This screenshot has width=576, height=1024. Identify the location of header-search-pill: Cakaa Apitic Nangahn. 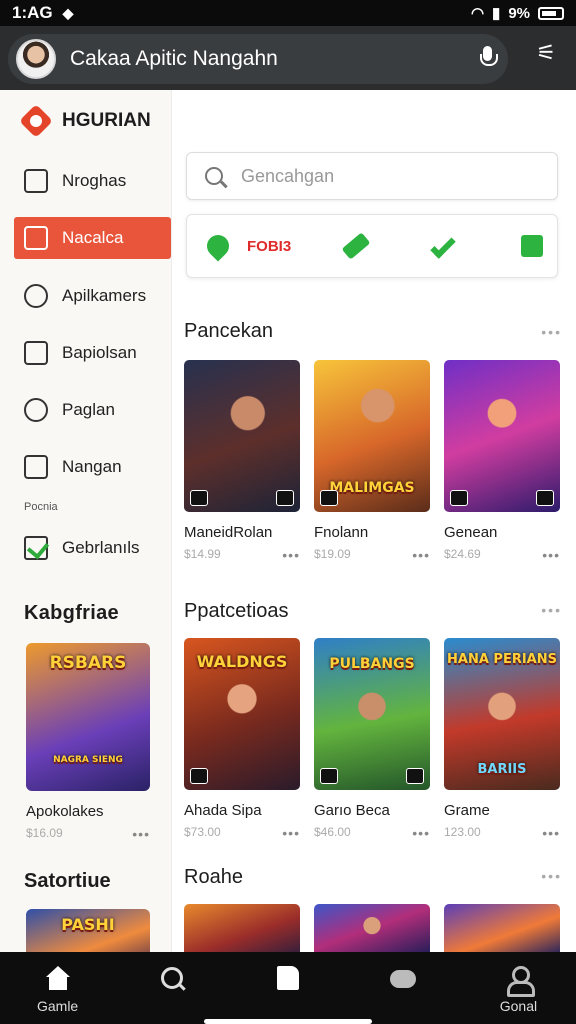
(258, 59).